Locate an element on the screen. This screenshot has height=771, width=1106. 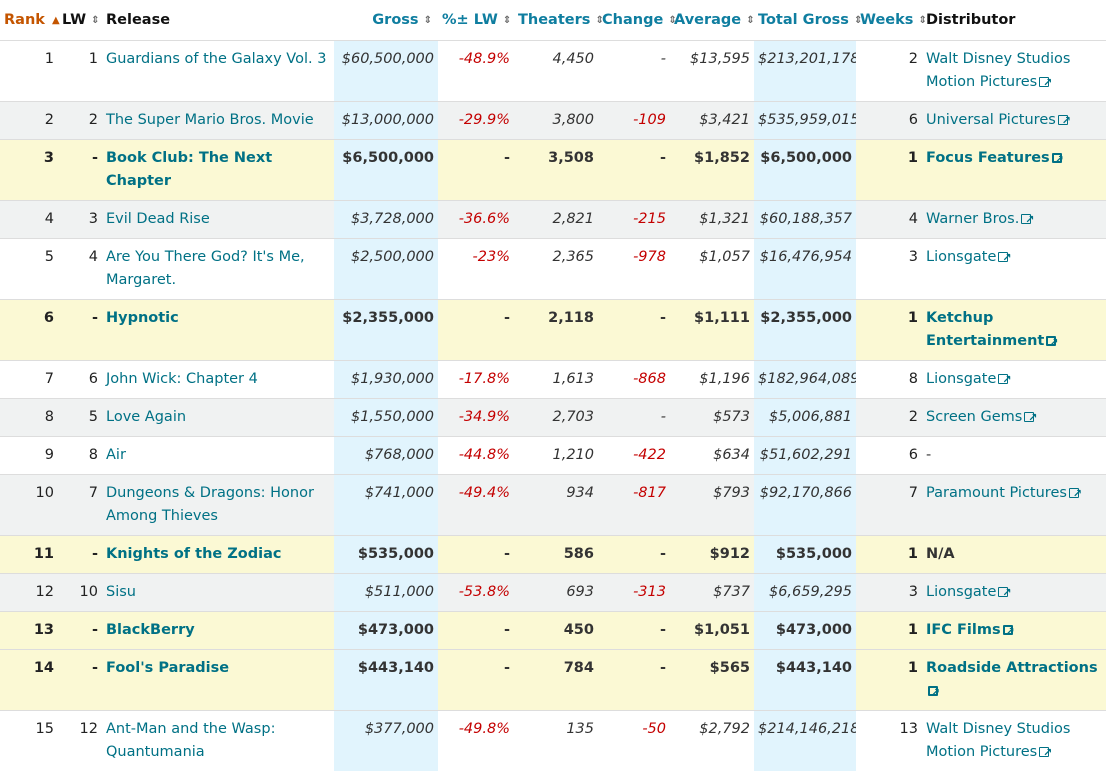
weeks-cell: 8 is located at coordinates (889, 380).